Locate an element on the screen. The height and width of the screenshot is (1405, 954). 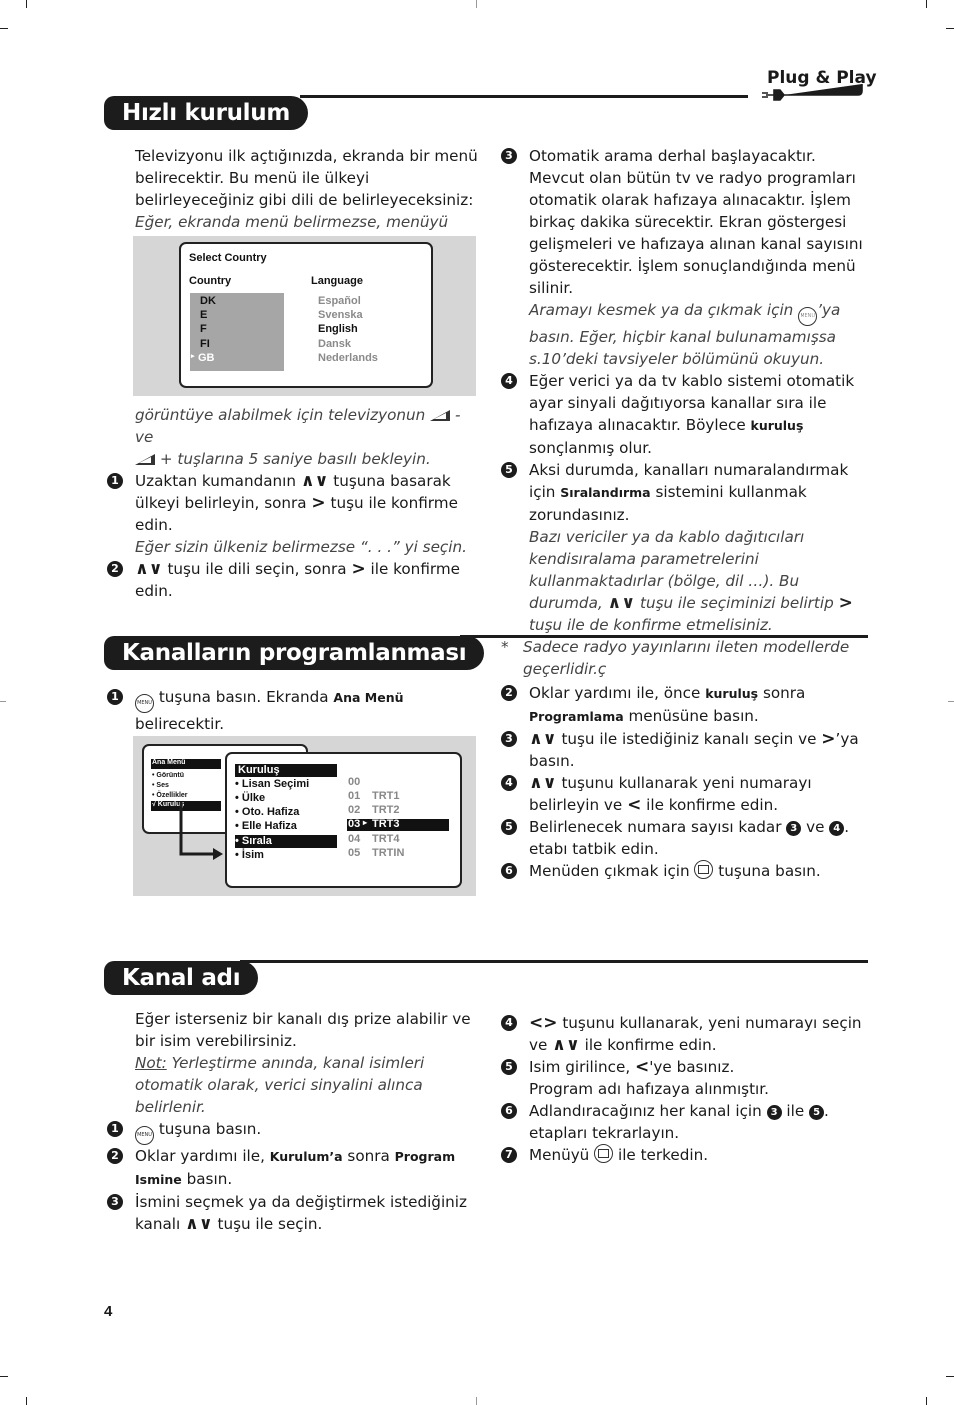
channel-name-selected: TRT3 is located at coordinates (386, 824).